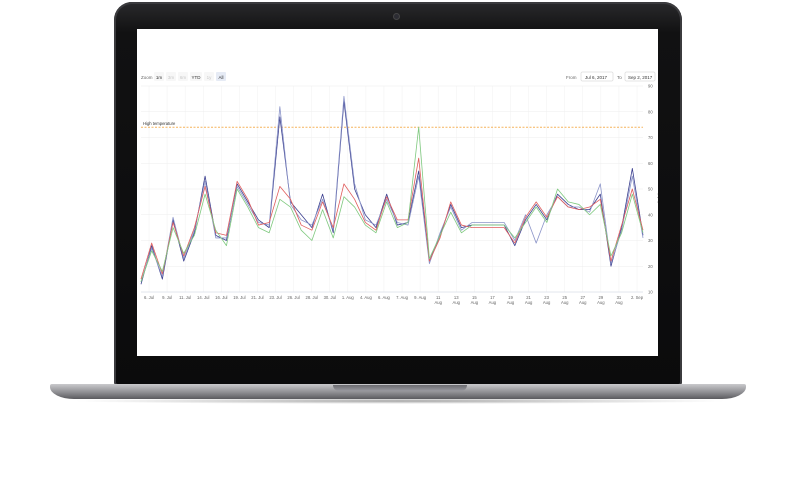 Image resolution: width=800 pixels, height=485 pixels. What do you see at coordinates (637, 297) in the screenshot?
I see `x-tick-label: 2. Sep` at bounding box center [637, 297].